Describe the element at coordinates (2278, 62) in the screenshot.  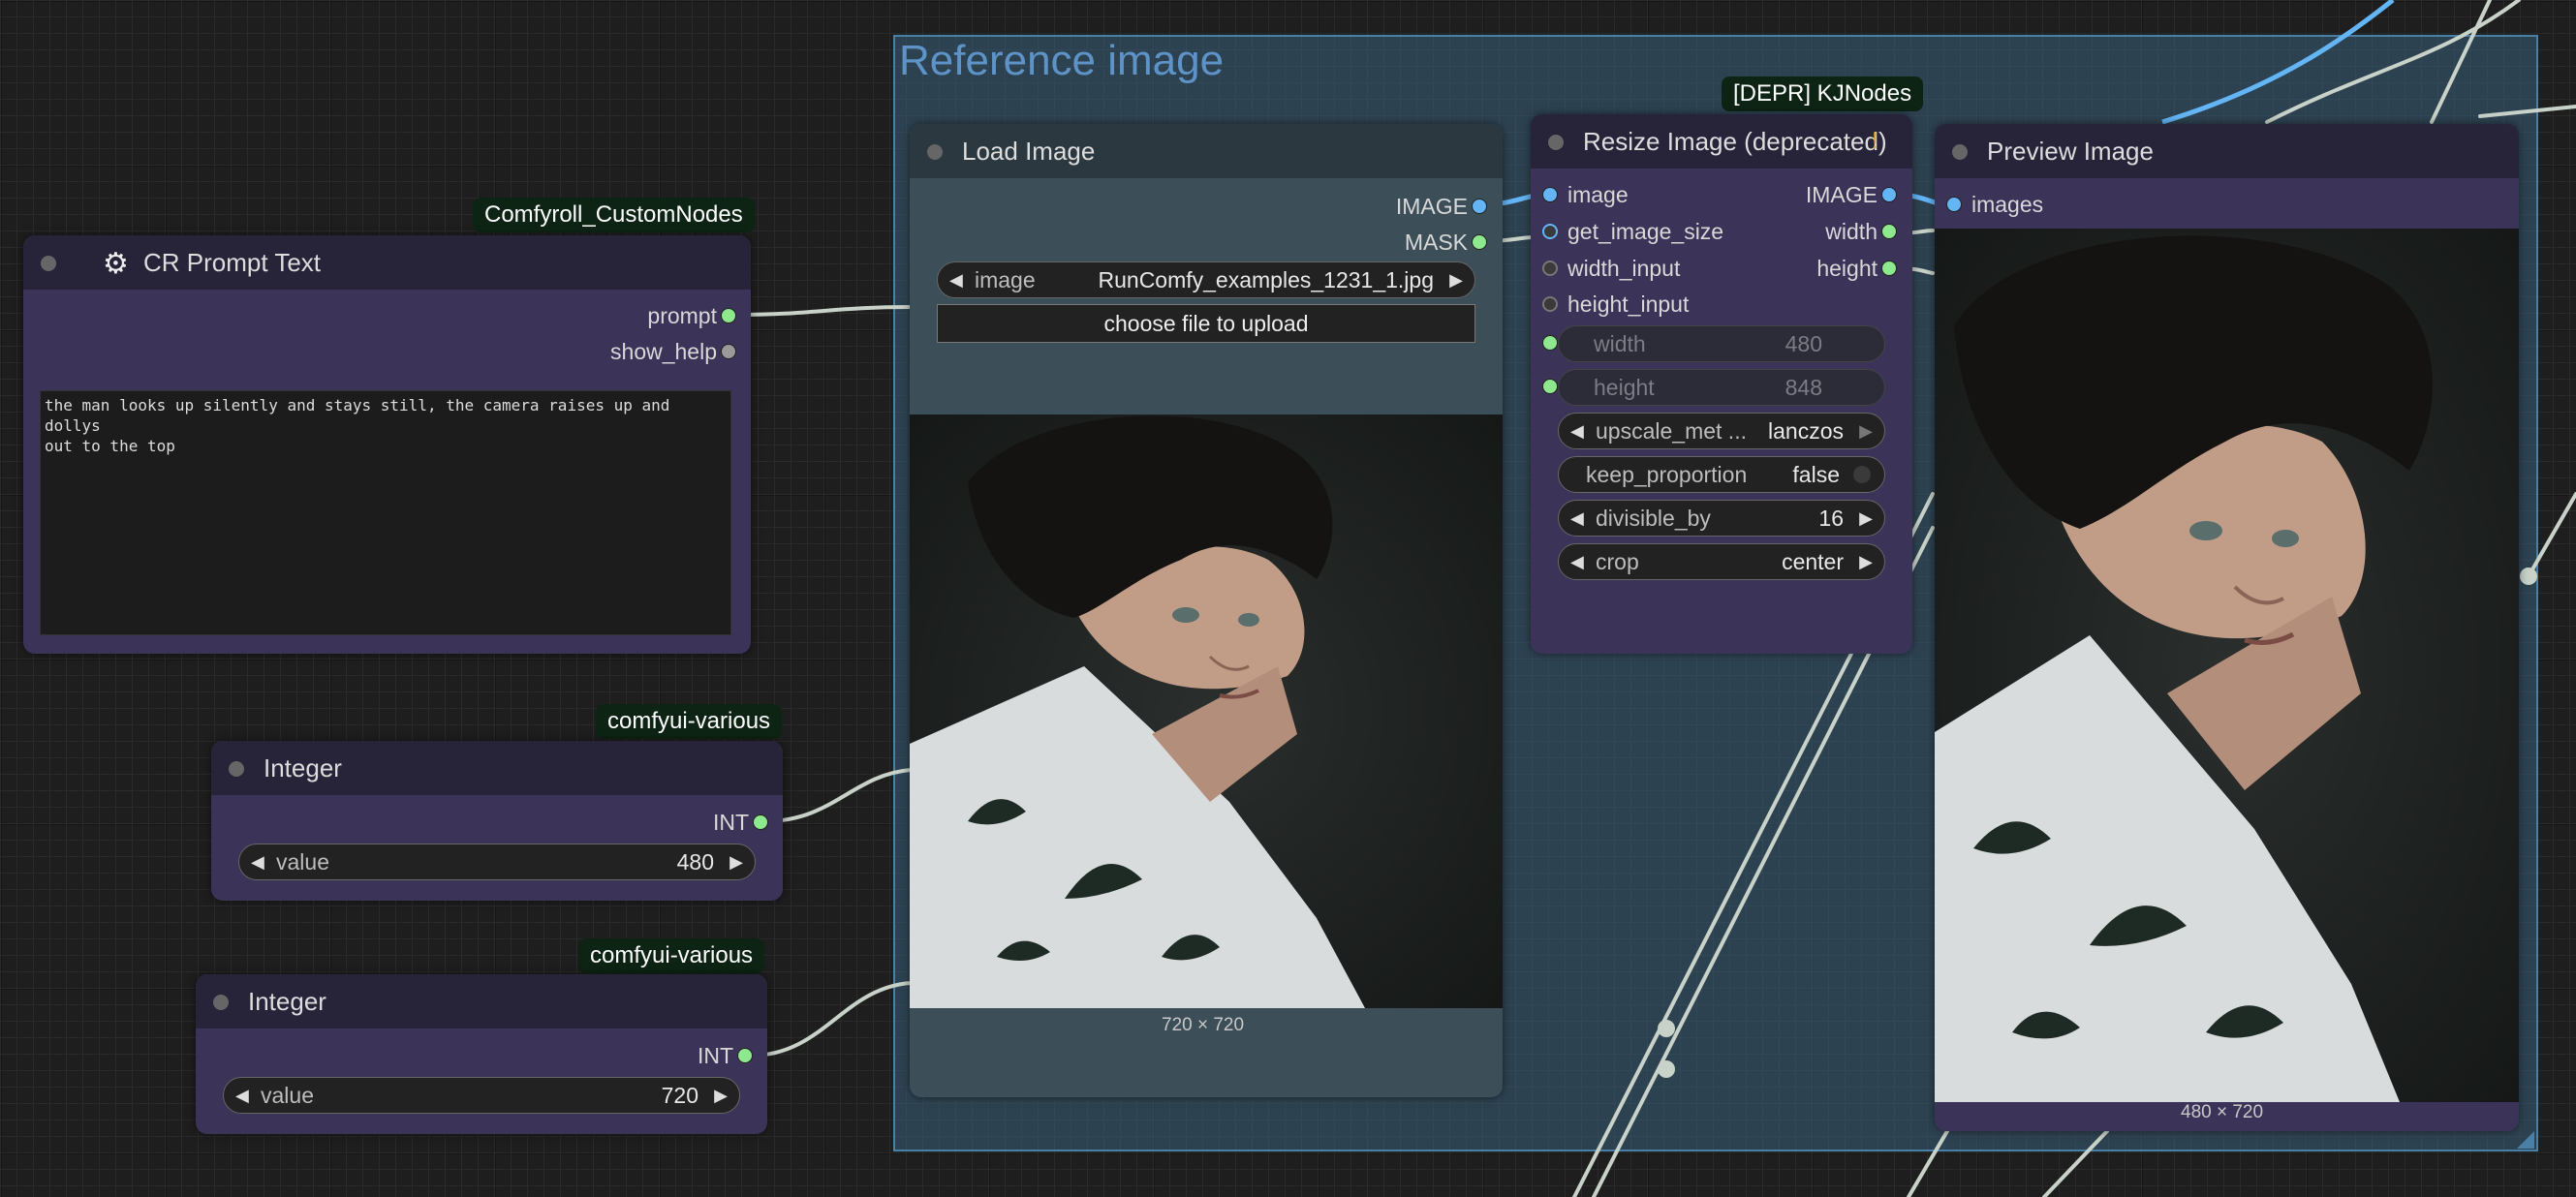
I see `wire-image-top` at that location.